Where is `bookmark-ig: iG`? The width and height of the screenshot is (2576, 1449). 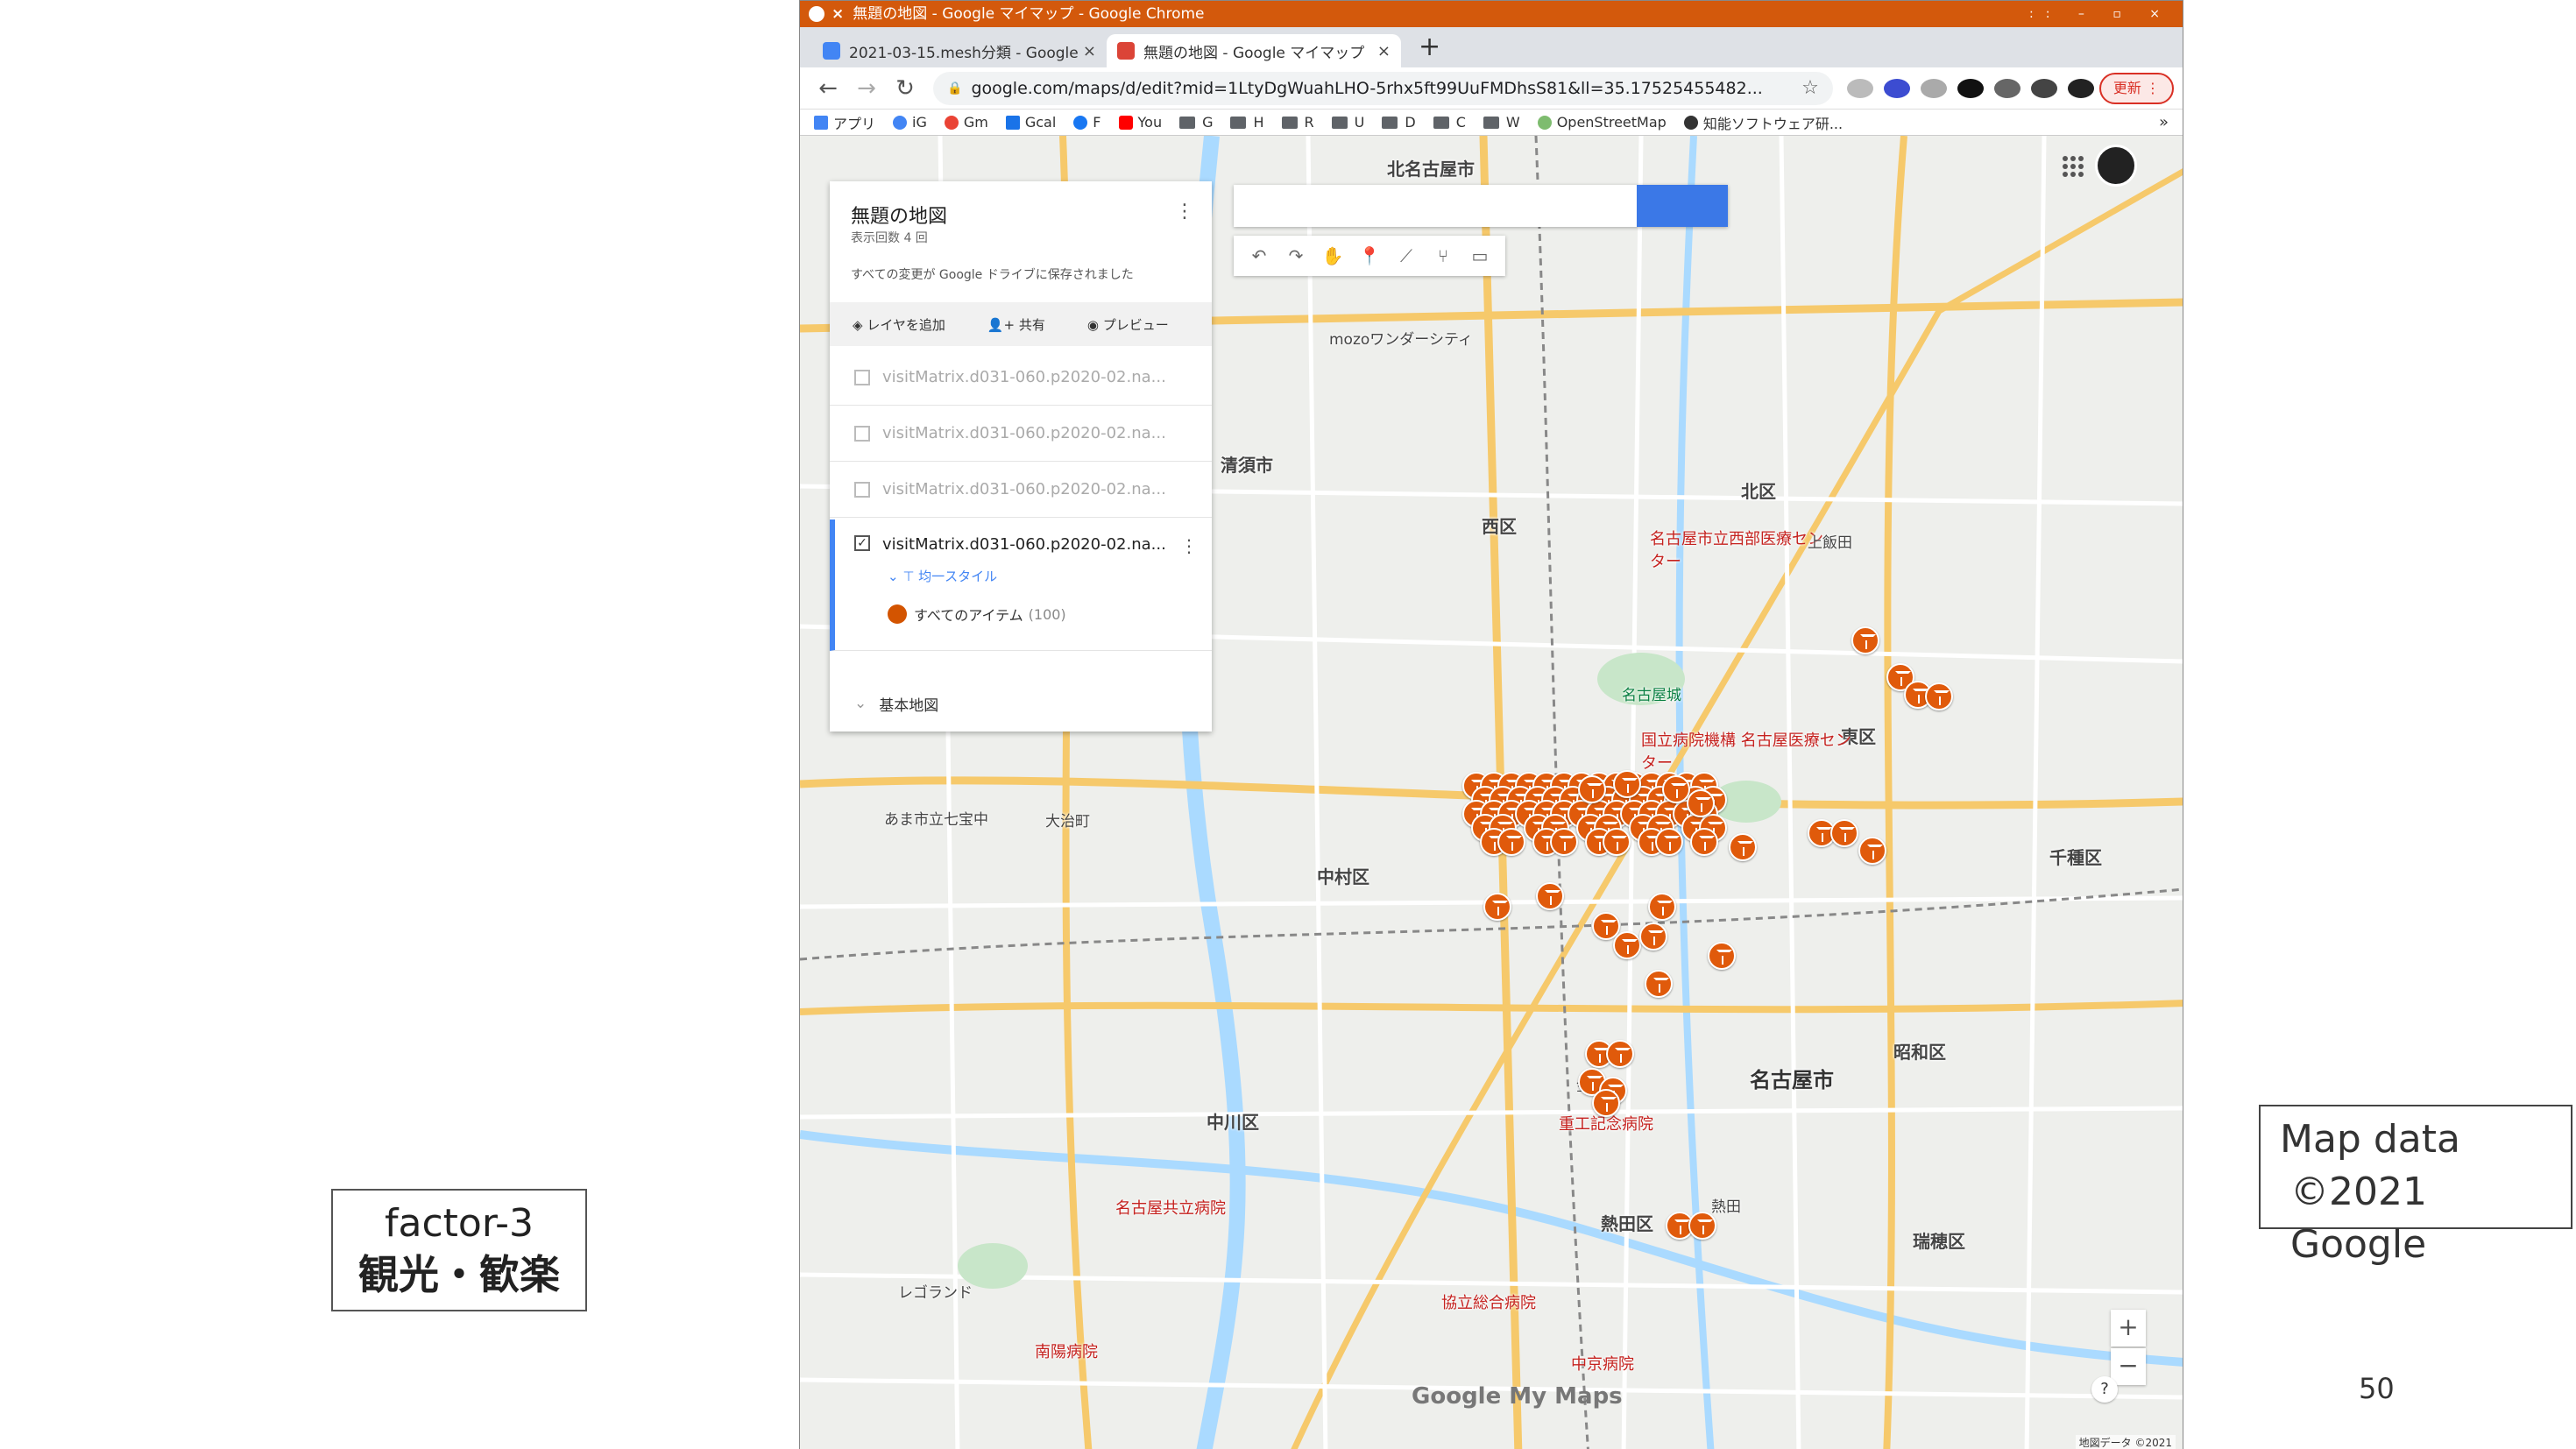 bookmark-ig: iG is located at coordinates (910, 122).